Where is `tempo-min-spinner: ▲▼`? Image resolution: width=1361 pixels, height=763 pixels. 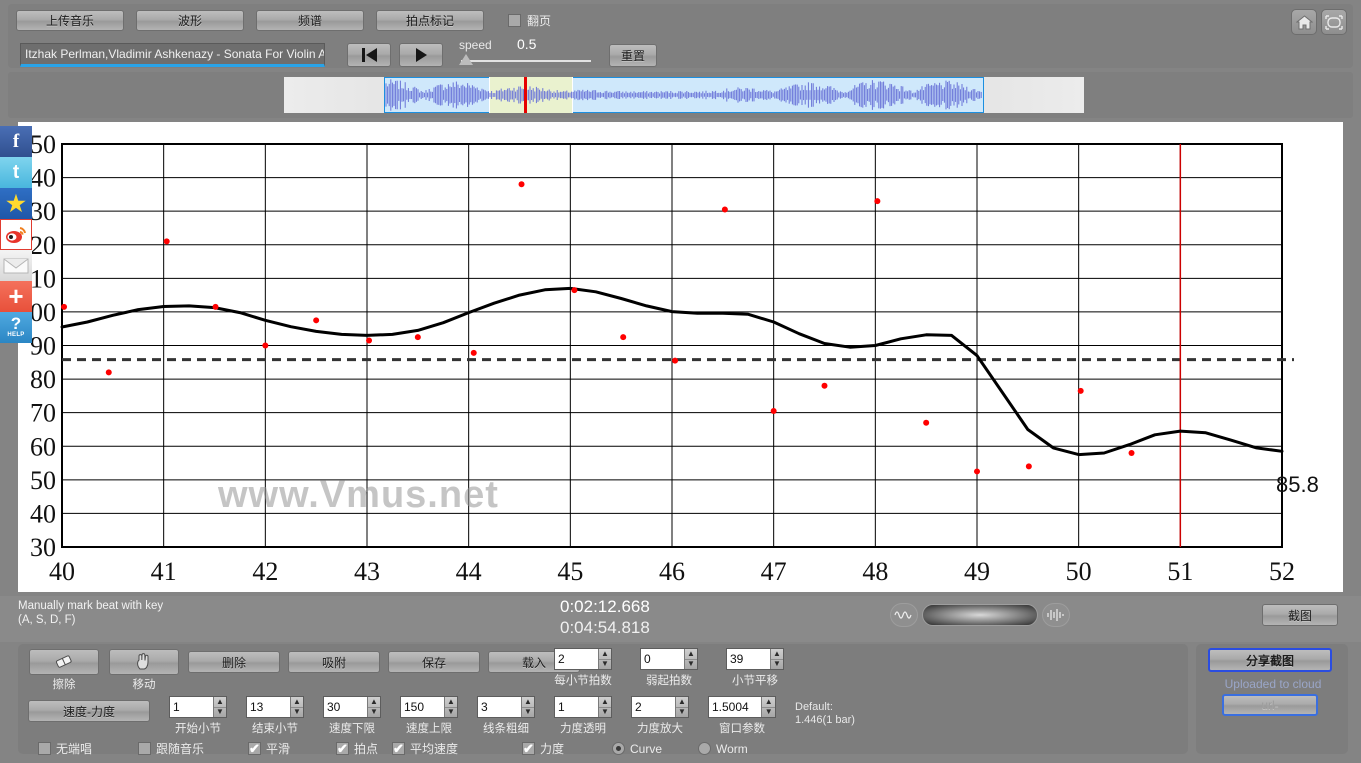
tempo-min-spinner: ▲▼ is located at coordinates (352, 707).